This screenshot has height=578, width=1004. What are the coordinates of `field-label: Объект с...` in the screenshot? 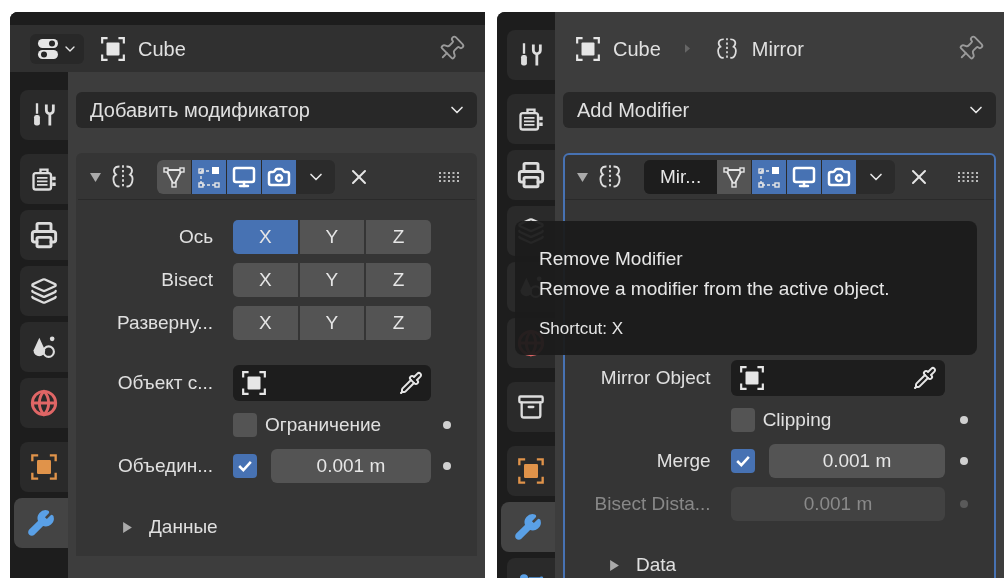 It's located at (165, 382).